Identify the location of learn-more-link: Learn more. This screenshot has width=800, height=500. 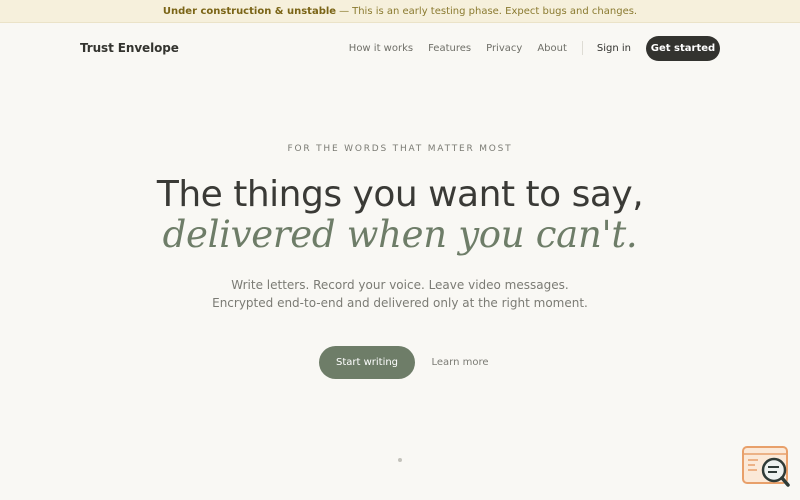
(460, 362).